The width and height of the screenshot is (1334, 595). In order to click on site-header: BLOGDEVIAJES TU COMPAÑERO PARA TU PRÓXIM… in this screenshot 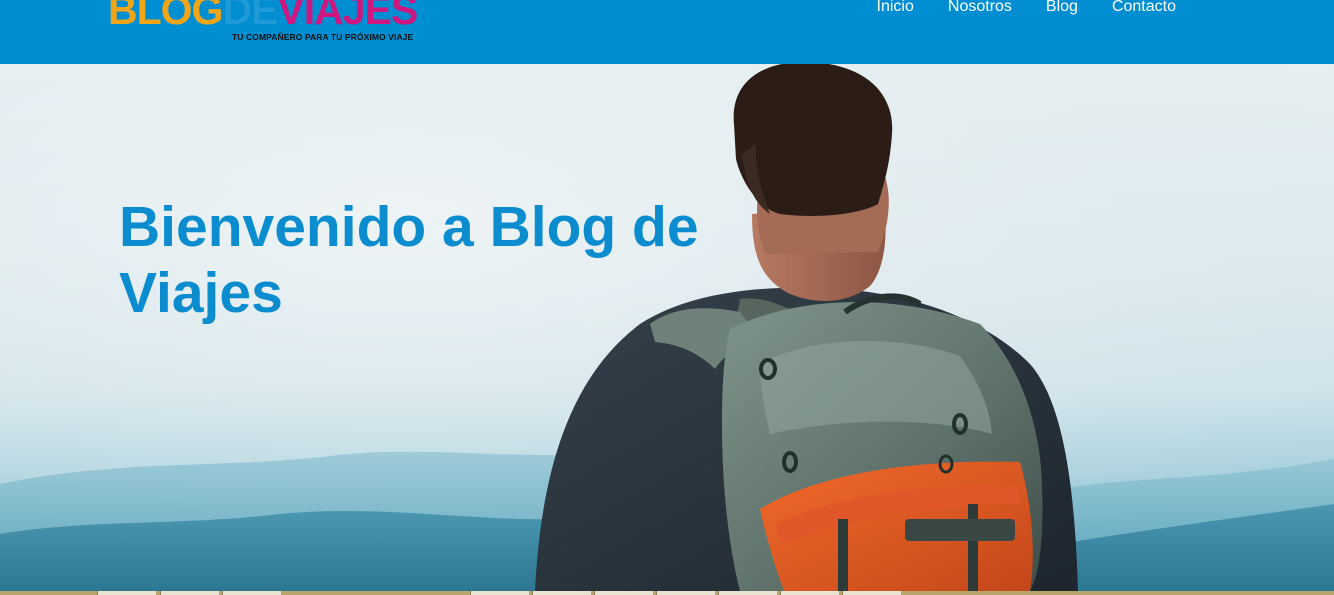, I will do `click(667, 32)`.